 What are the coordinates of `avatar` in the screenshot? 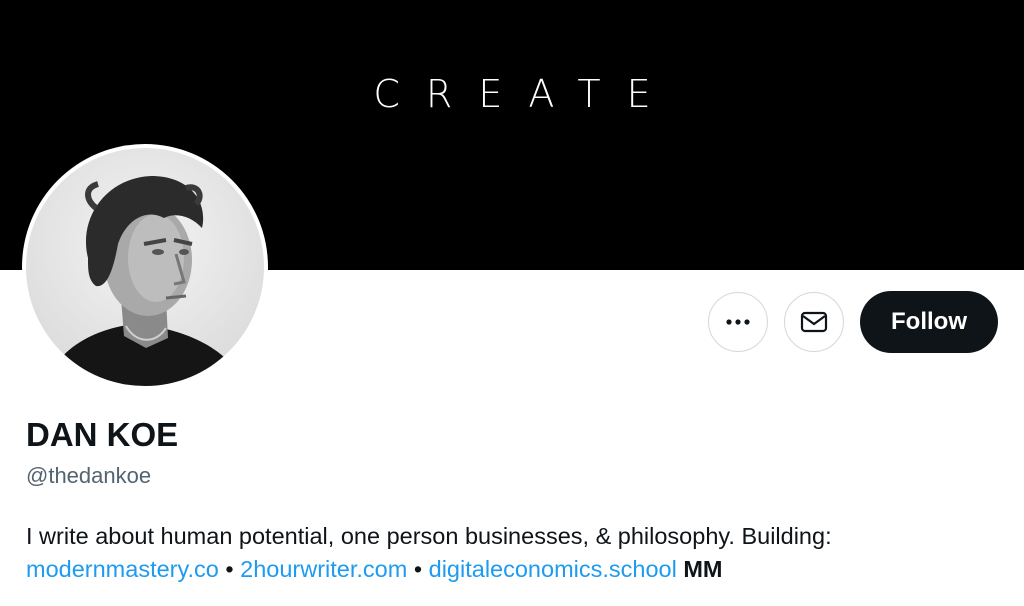 It's located at (145, 267).